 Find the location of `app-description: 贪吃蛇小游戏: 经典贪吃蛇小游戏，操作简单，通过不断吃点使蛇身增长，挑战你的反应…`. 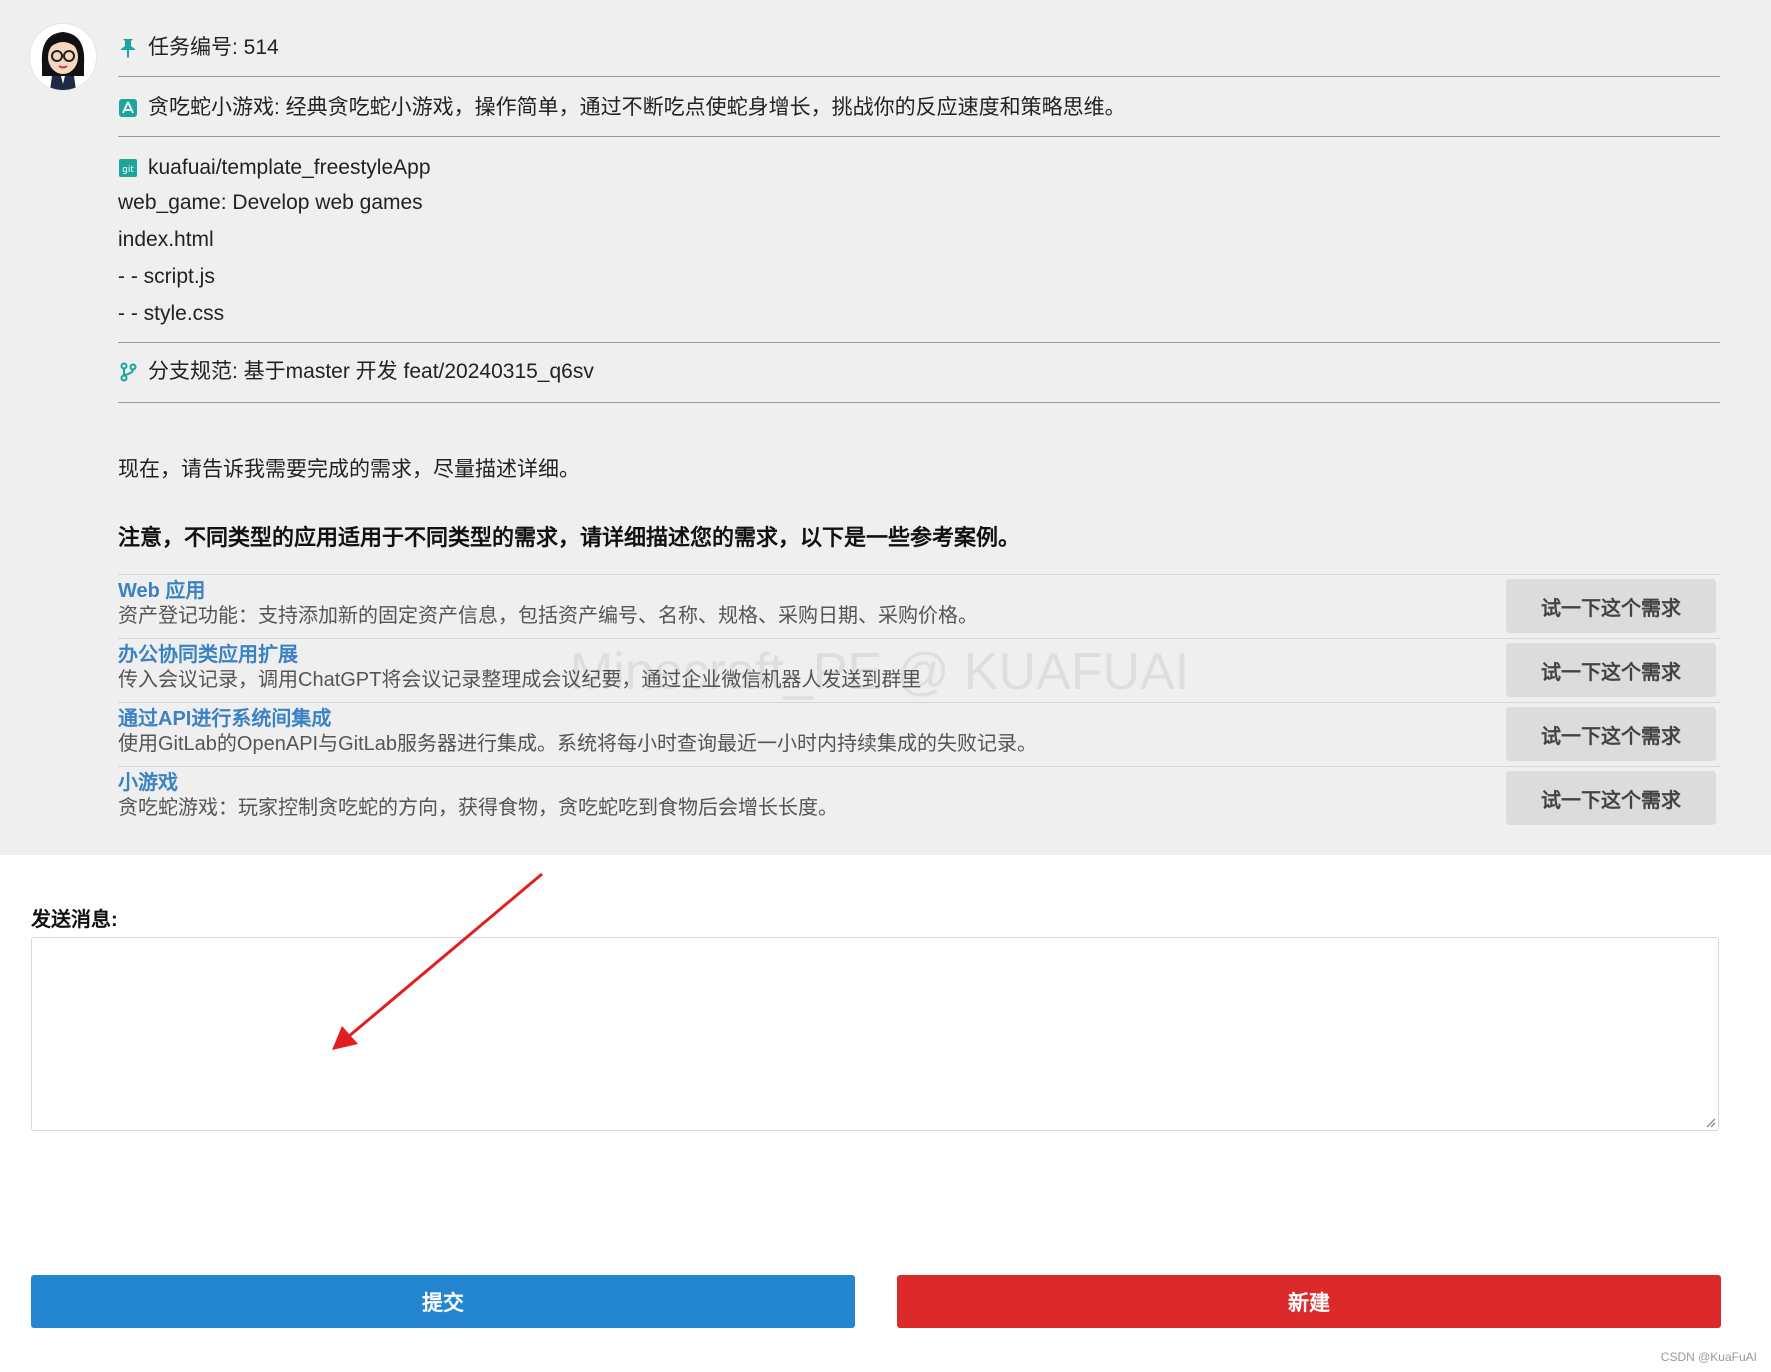

app-description: 贪吃蛇小游戏: 经典贪吃蛇小游戏，操作简单，通过不断吃点使蛇身增长，挑战你的反应… is located at coordinates (637, 107).